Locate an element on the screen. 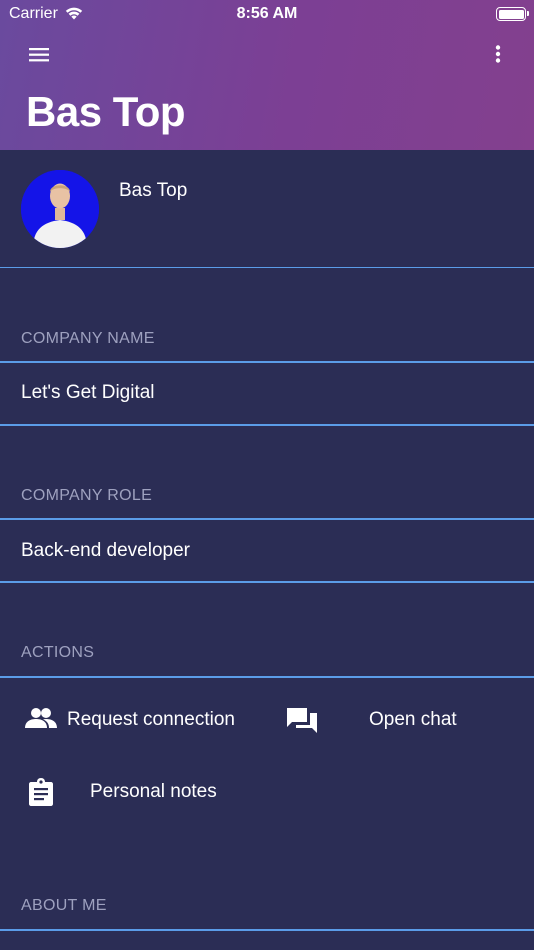 Image resolution: width=534 pixels, height=950 pixels. personal-notes-label: Personal notes is located at coordinates (153, 791).